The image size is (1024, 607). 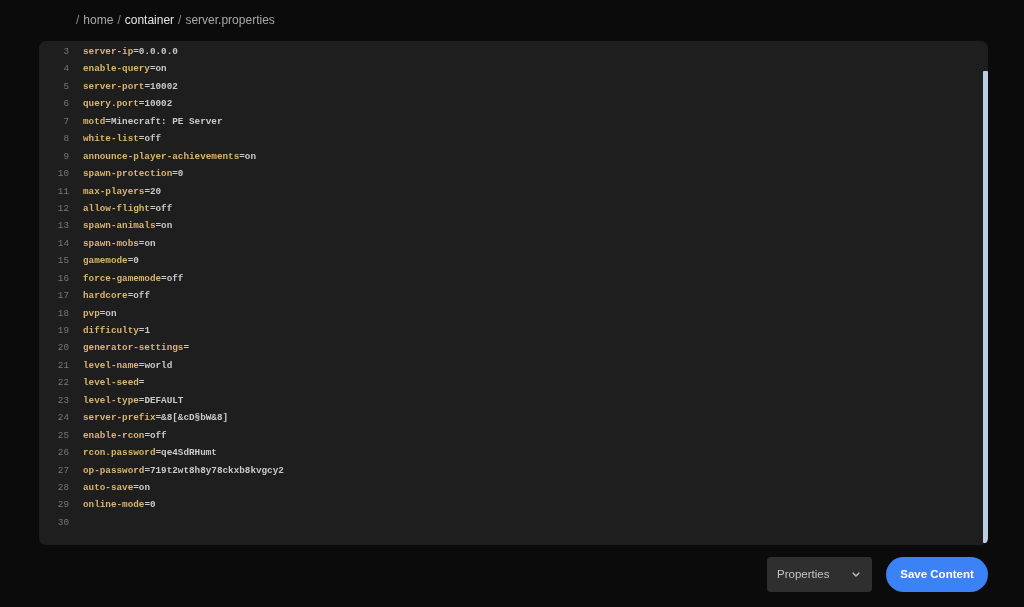 I want to click on breadcrumb-link: container, so click(x=149, y=20).